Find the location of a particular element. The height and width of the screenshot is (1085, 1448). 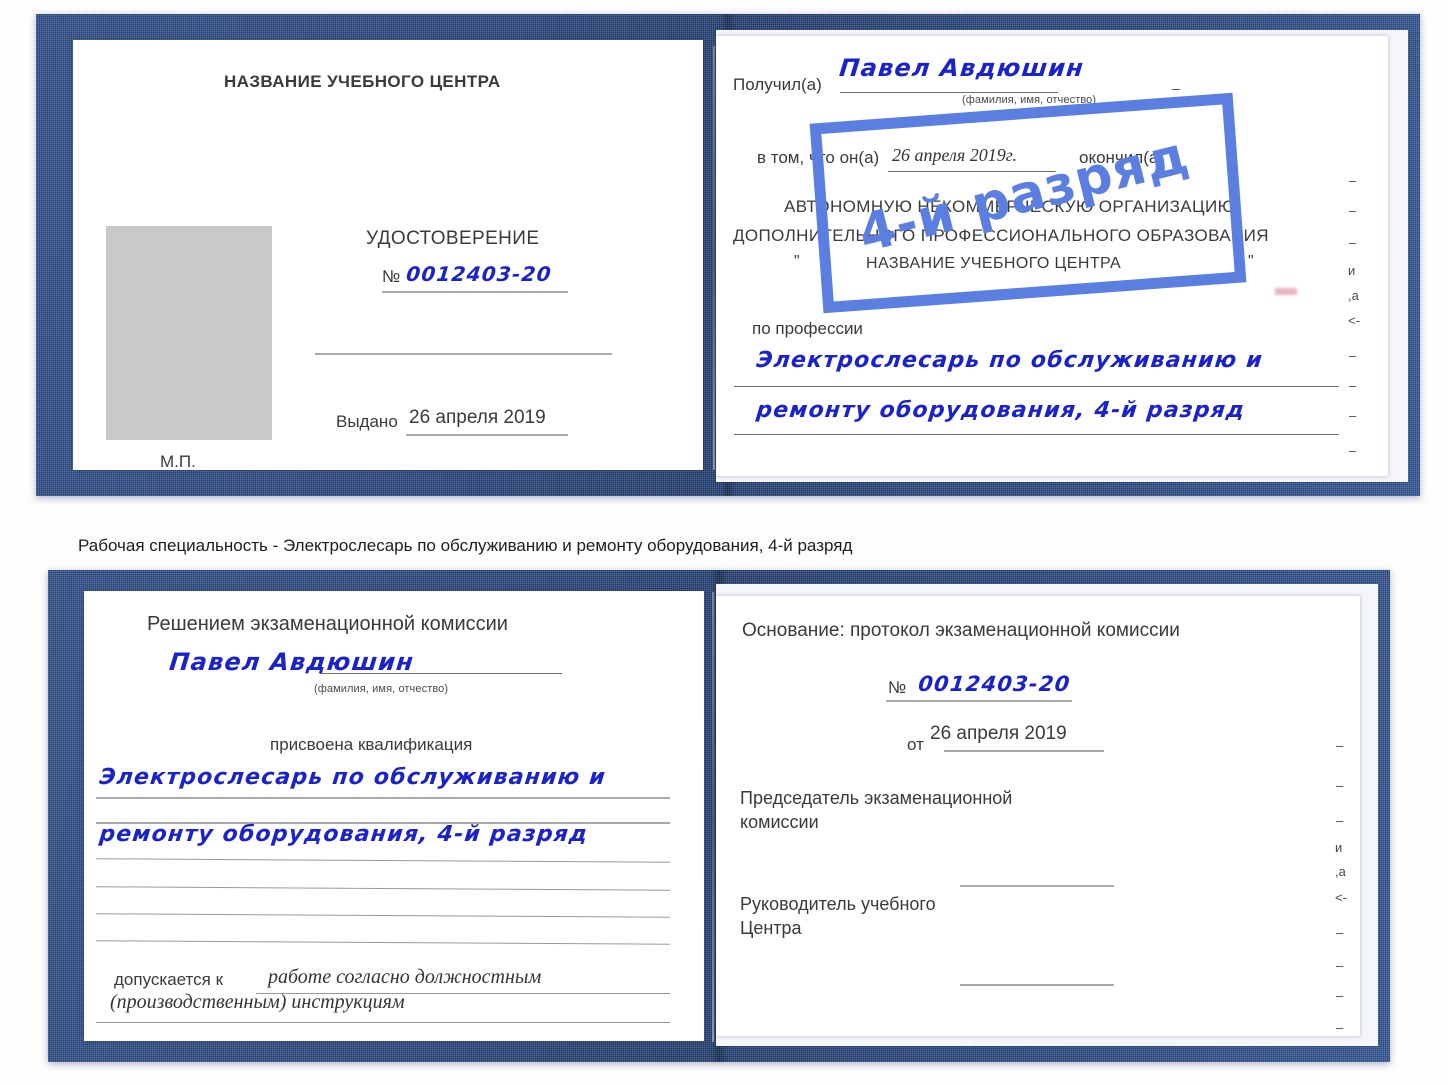

photo-placeholder is located at coordinates (189, 333).